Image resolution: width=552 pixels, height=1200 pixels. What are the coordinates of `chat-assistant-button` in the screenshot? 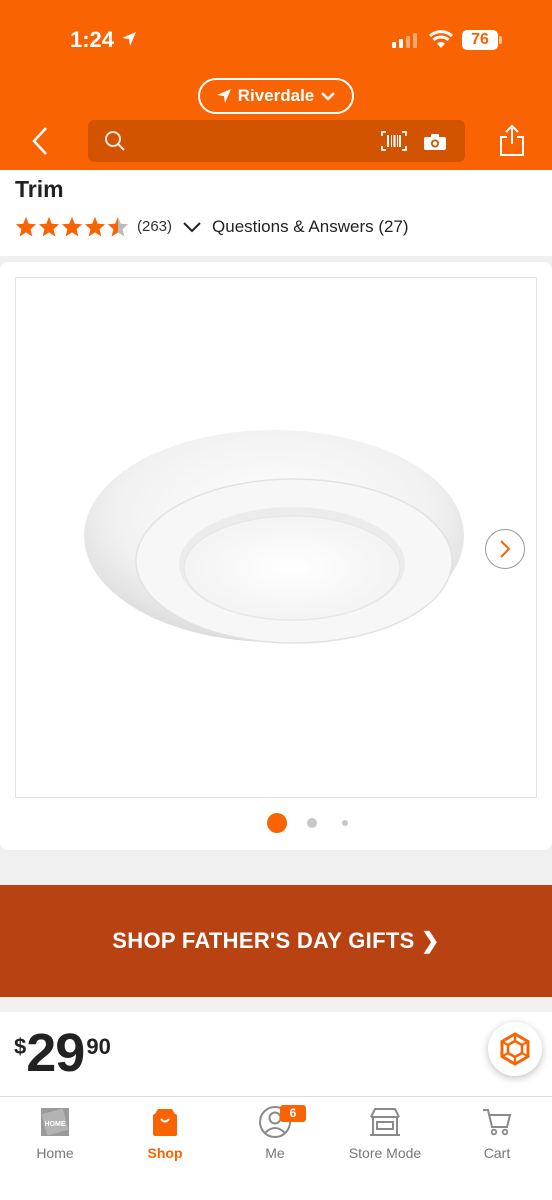 It's located at (515, 1049).